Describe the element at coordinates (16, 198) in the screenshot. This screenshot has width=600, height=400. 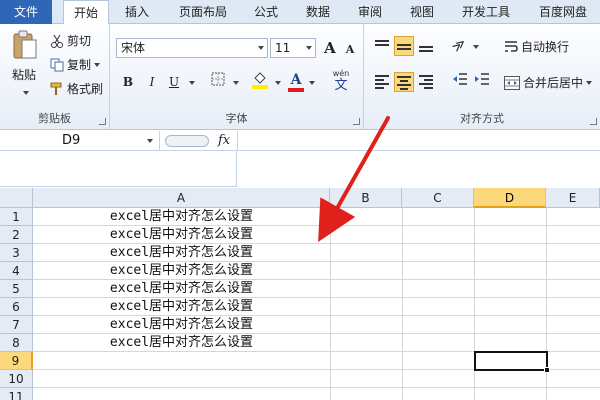
I see `select-all-corner` at that location.